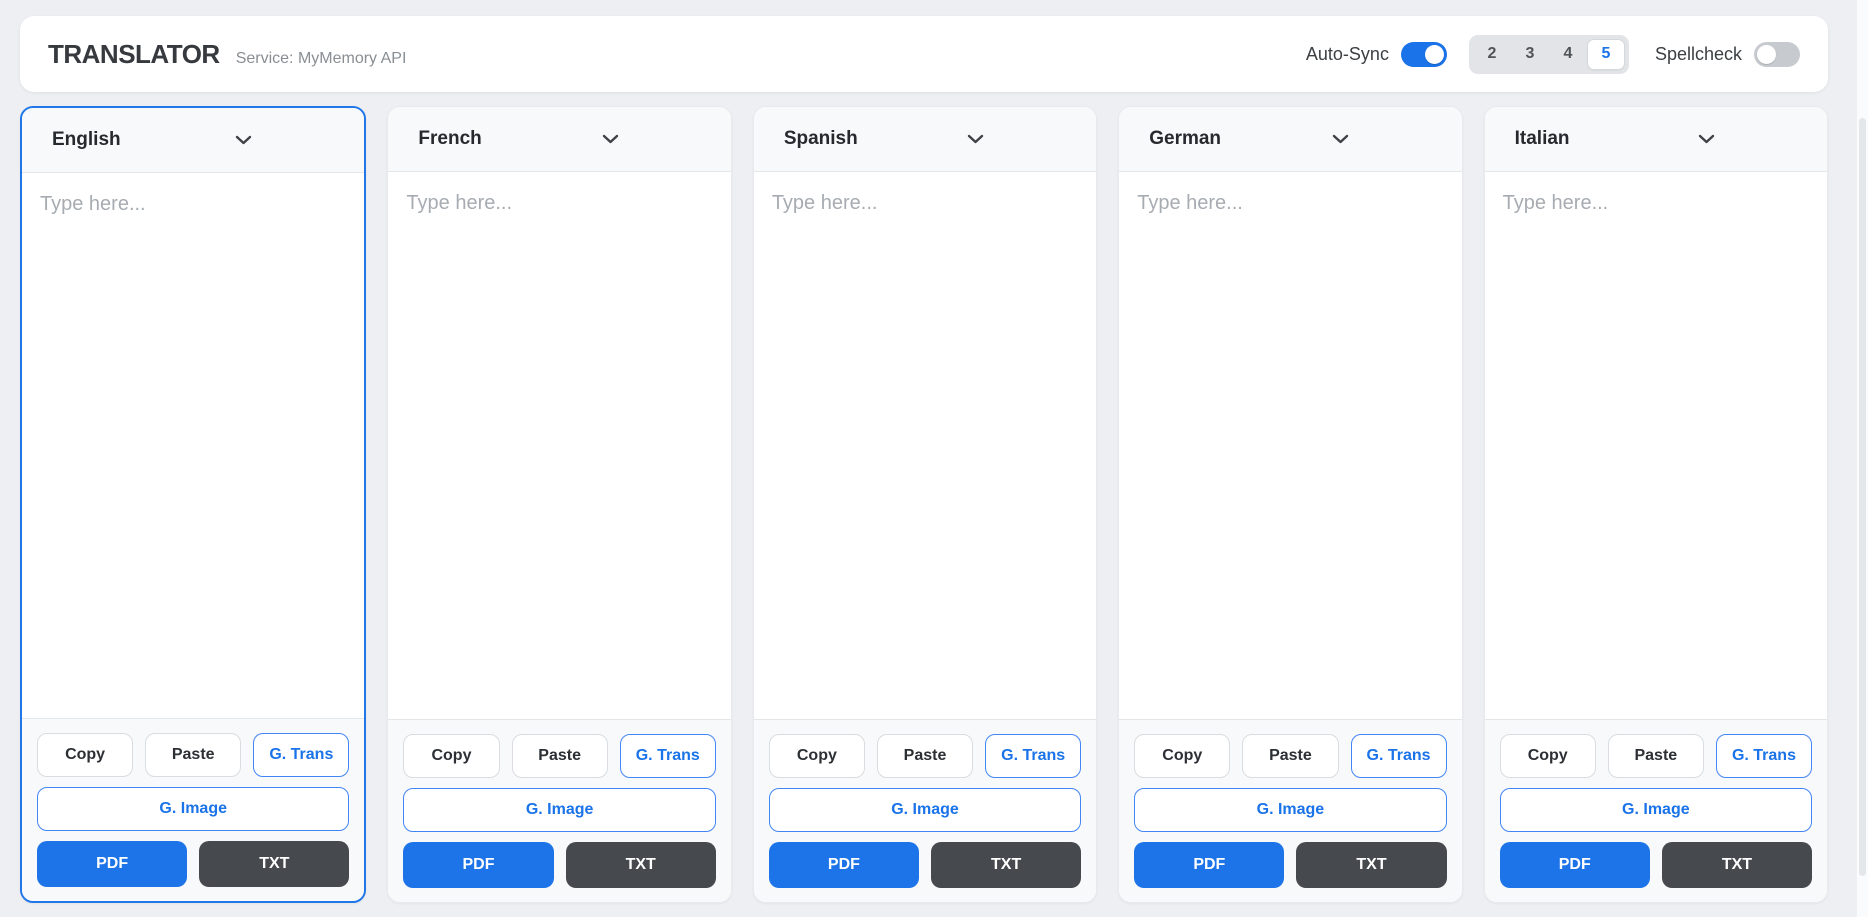  What do you see at coordinates (1698, 53) in the screenshot?
I see `spellcheck-label: Spellcheck` at bounding box center [1698, 53].